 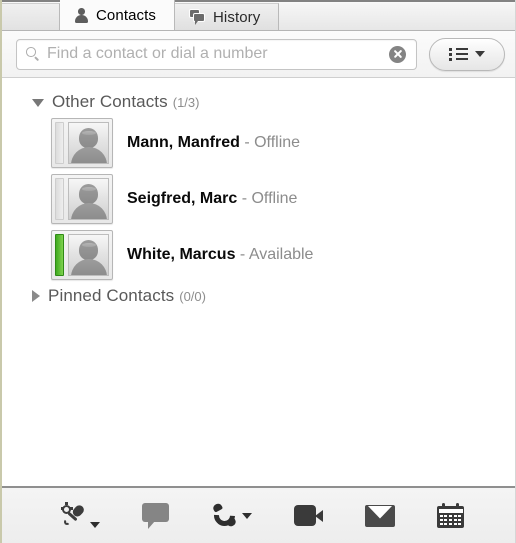 I want to click on list-view-icon, so click(x=458, y=54).